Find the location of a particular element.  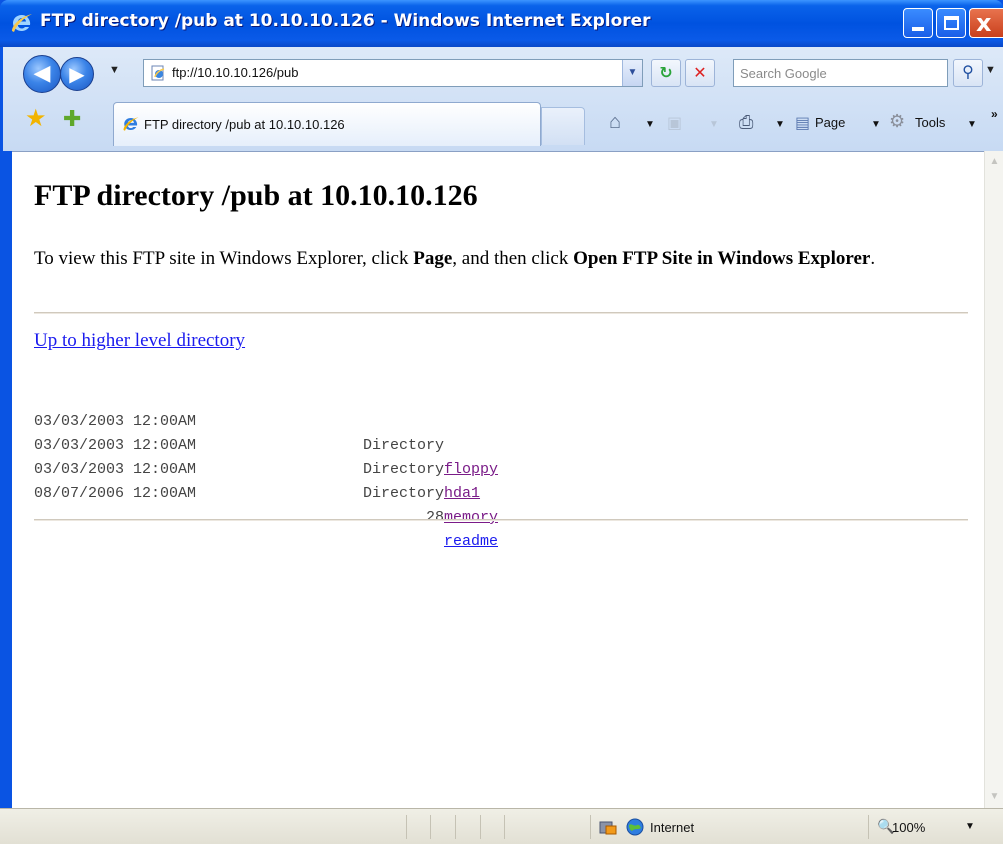

close-icon: x is located at coordinates (984, 23).